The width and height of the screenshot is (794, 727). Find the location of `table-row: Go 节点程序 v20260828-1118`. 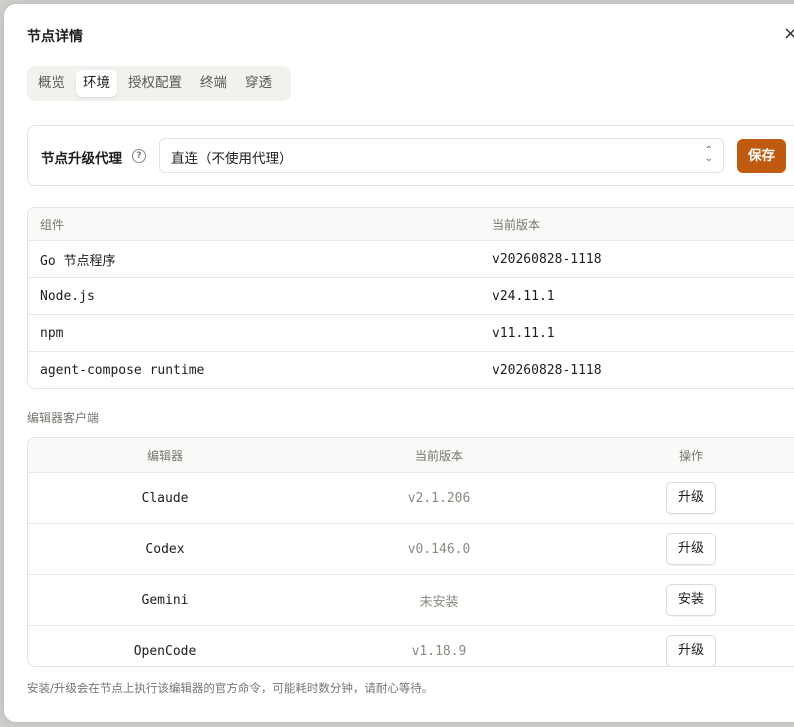

table-row: Go 节点程序 v20260828-1118 is located at coordinates (411, 259).